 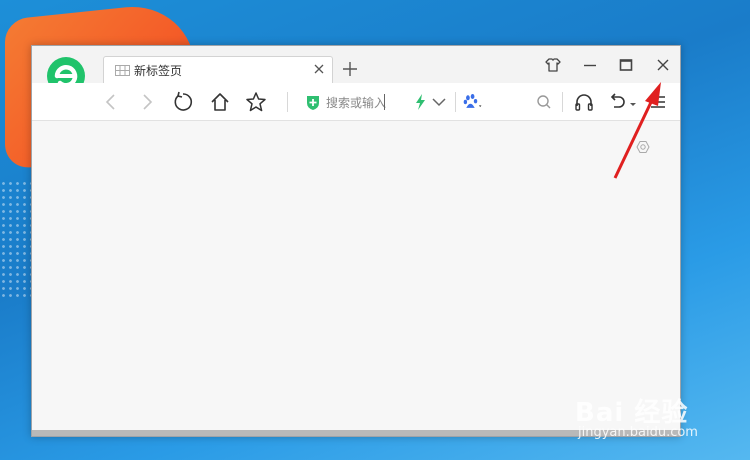 What do you see at coordinates (158, 71) in the screenshot?
I see `tab-title: 新标签页` at bounding box center [158, 71].